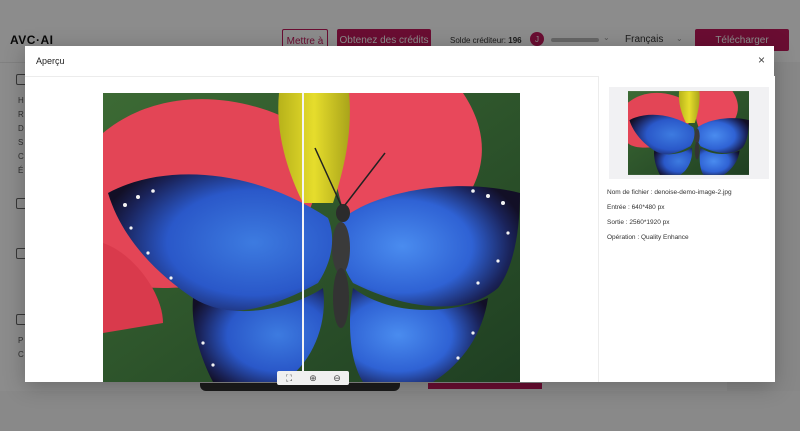 The width and height of the screenshot is (800, 431). I want to click on thumbnail-image, so click(688, 133).